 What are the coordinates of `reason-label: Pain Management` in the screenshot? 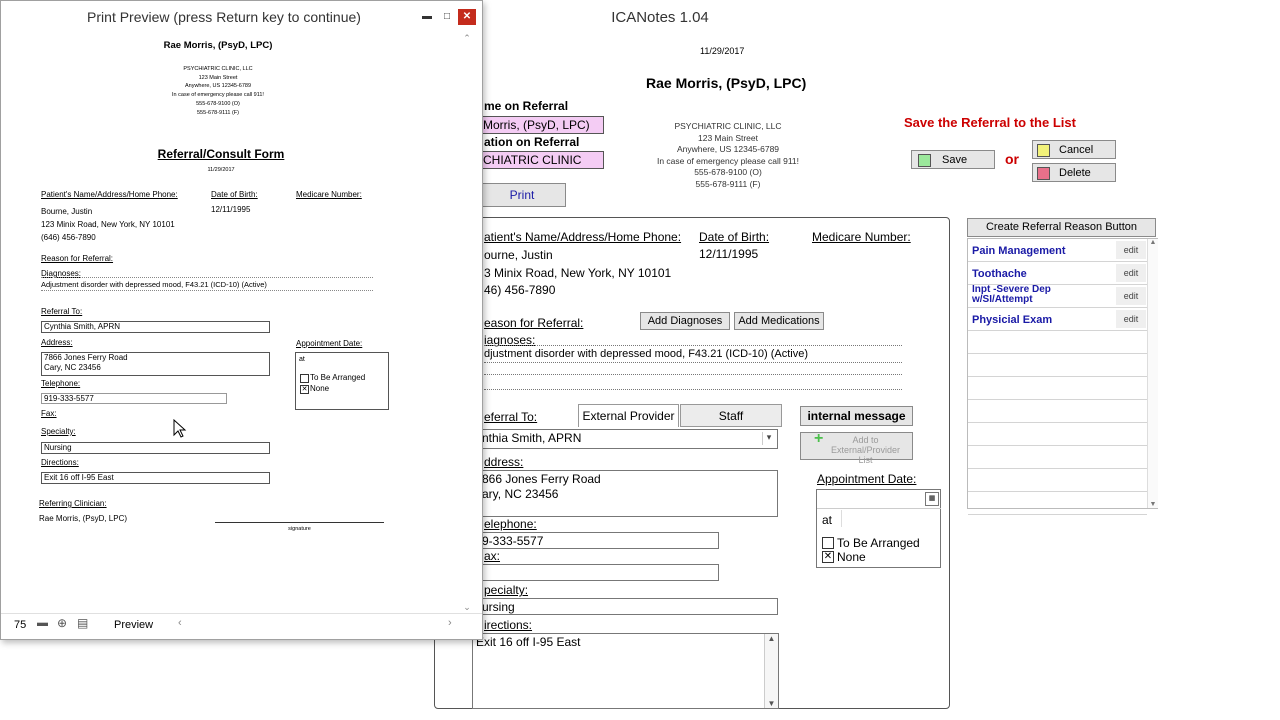 It's located at (1019, 251).